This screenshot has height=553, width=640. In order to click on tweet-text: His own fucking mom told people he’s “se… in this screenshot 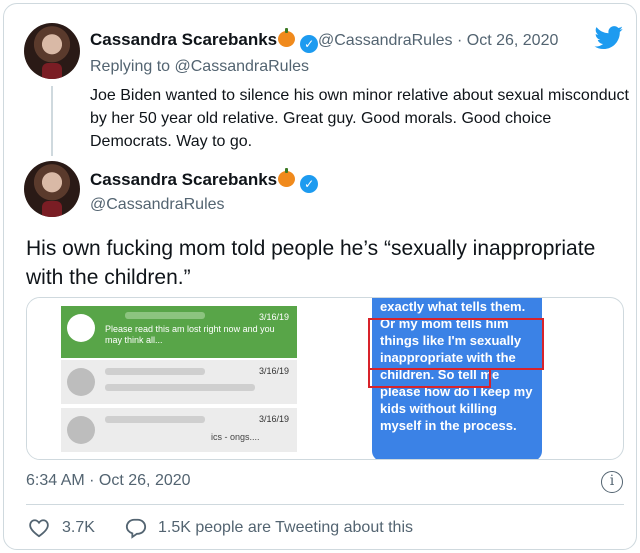, I will do `click(311, 263)`.